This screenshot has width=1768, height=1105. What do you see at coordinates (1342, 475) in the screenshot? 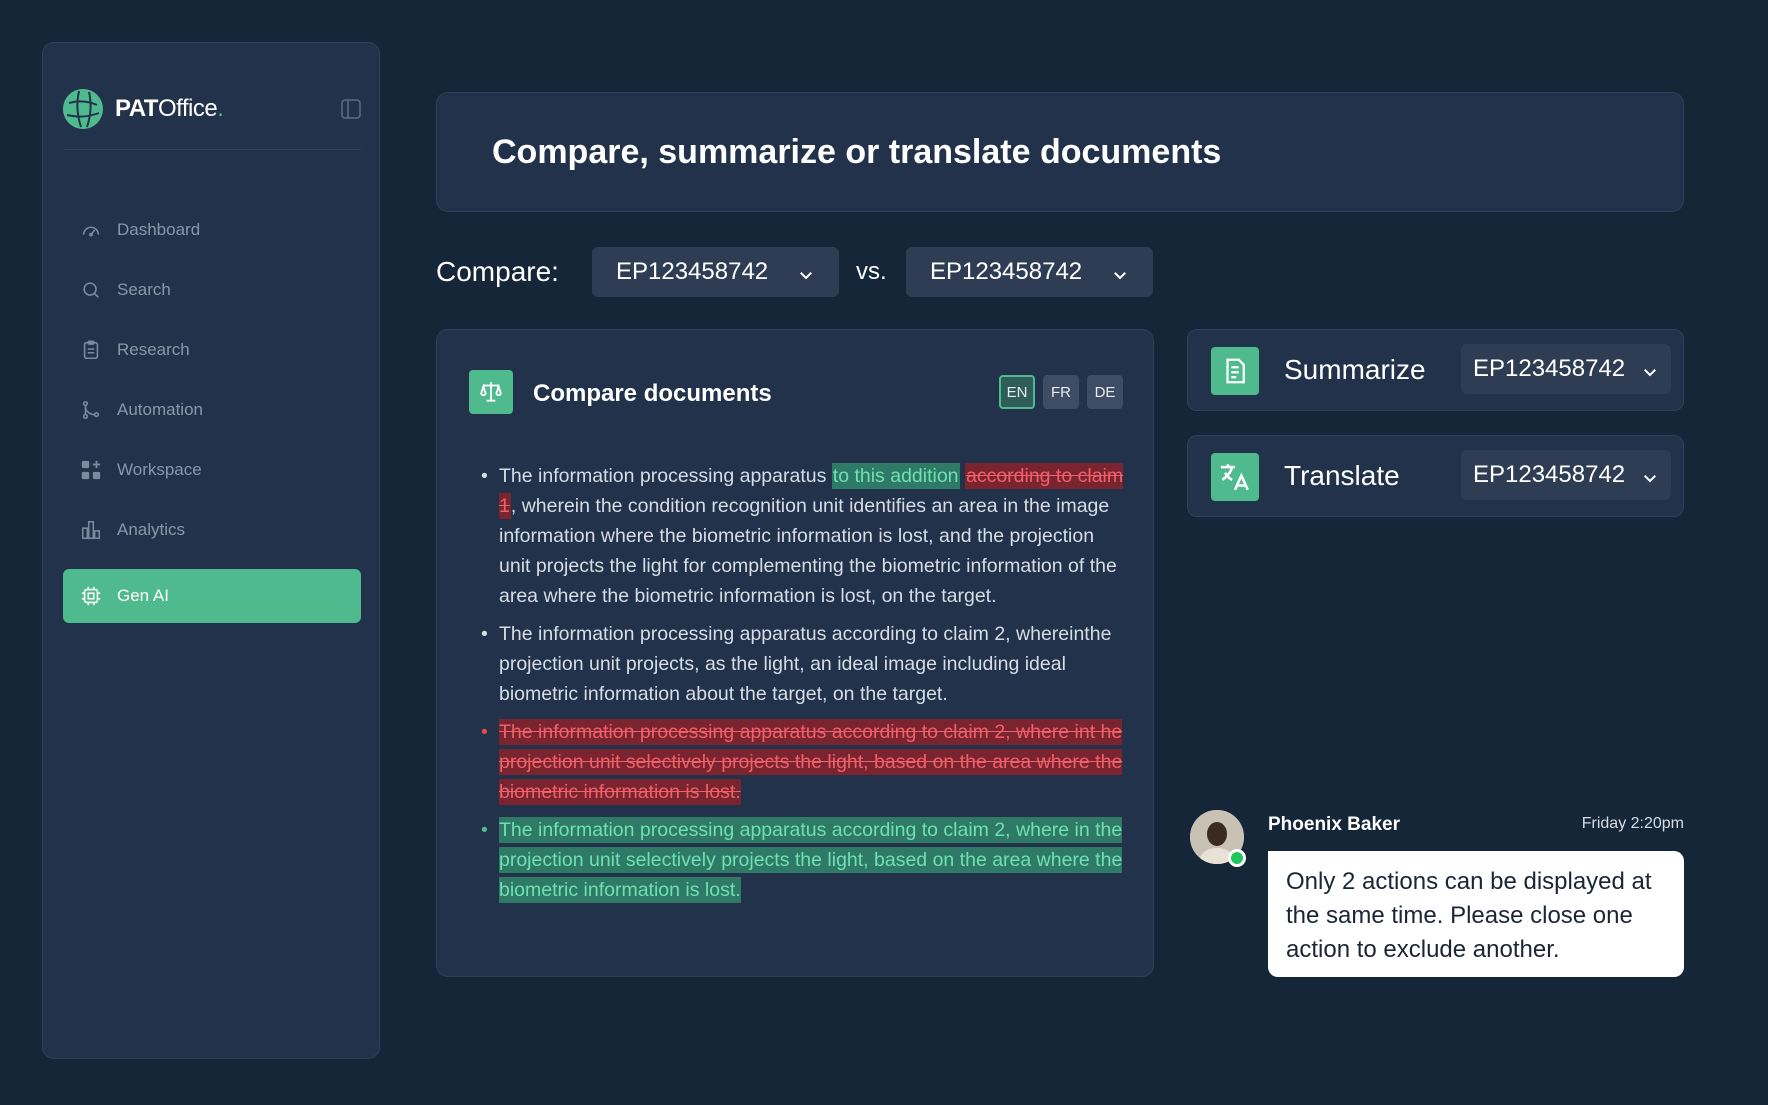
I see `translate-label: Translate` at bounding box center [1342, 475].